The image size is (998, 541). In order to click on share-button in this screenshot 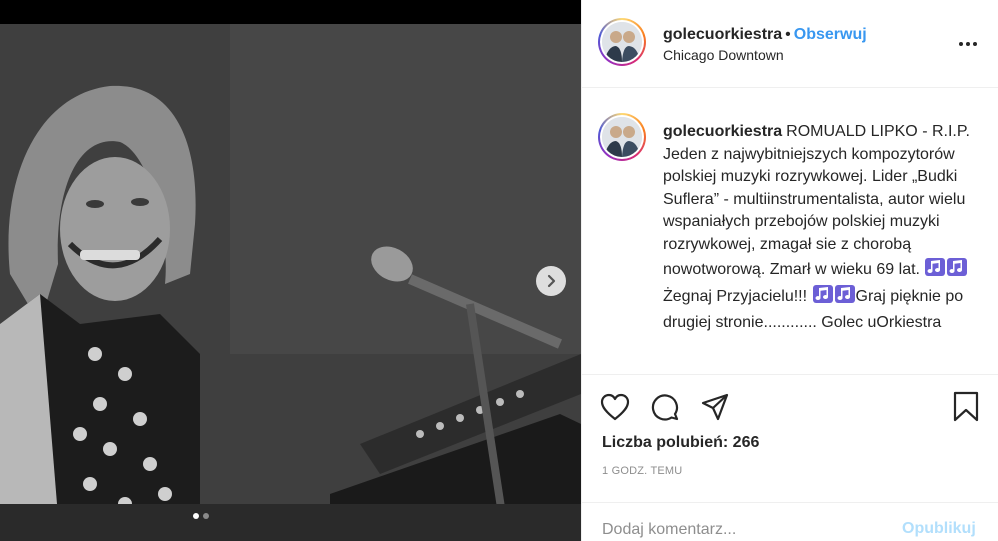, I will do `click(715, 409)`.